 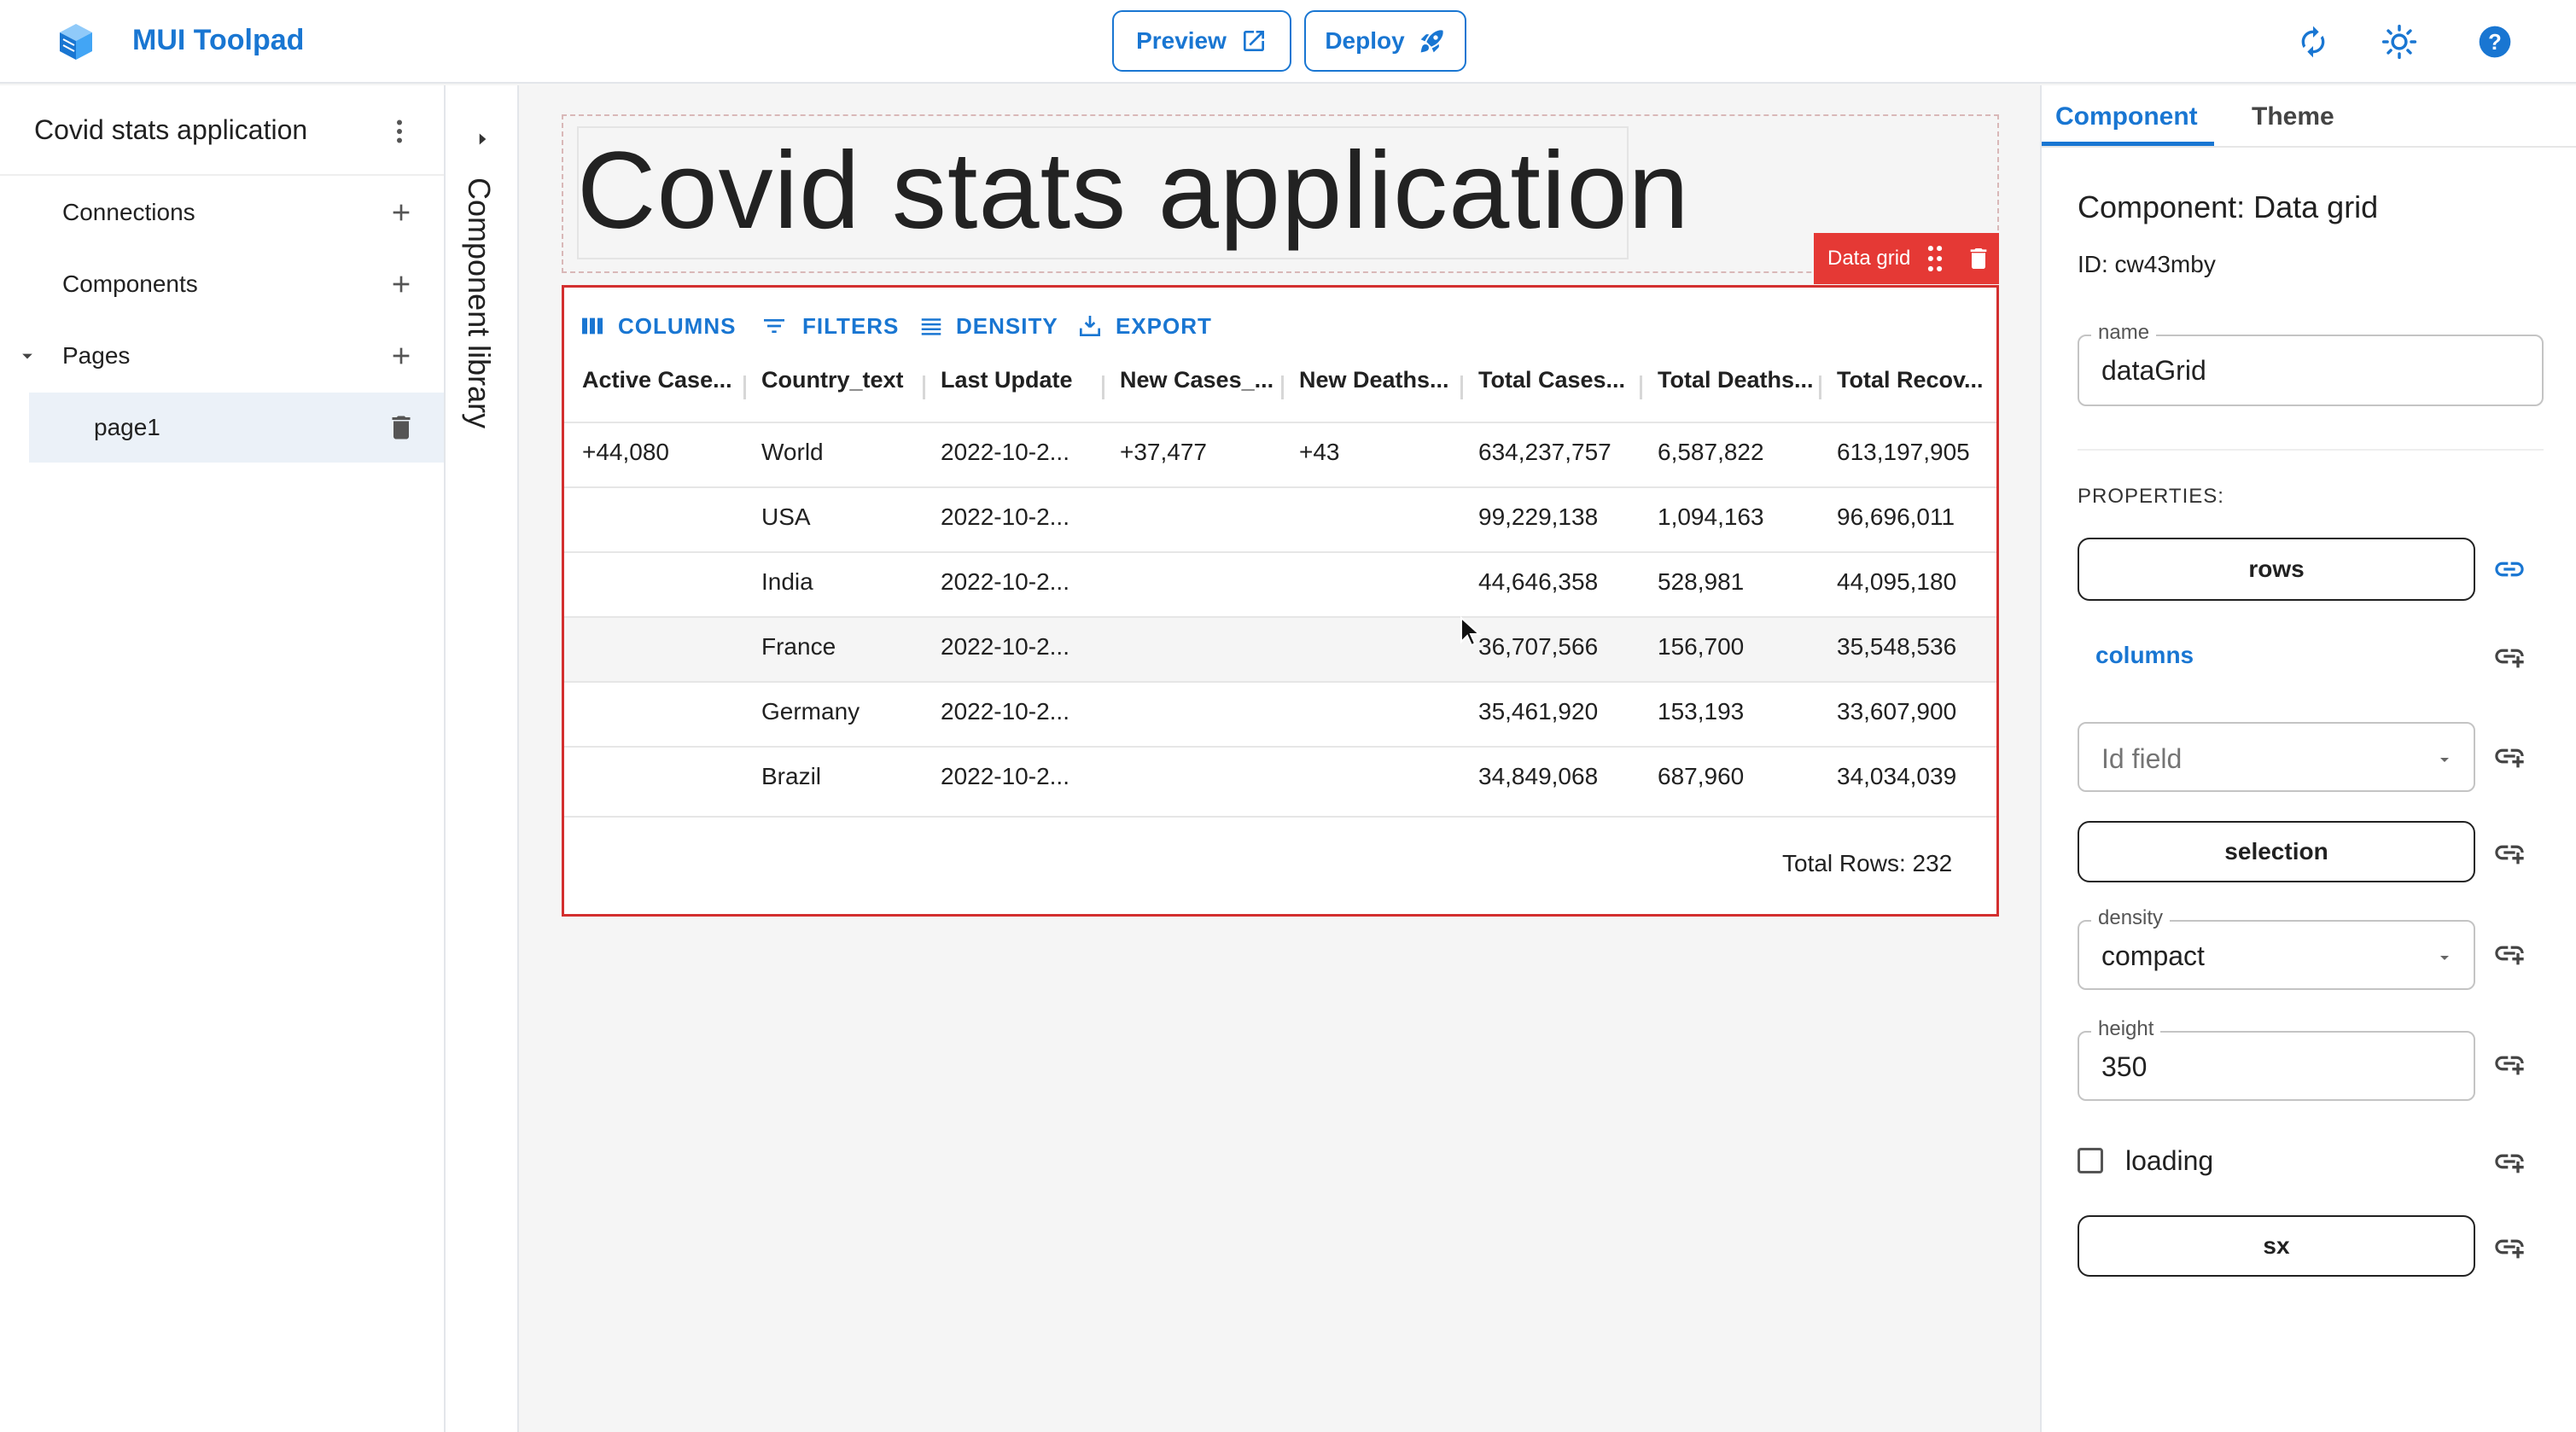 What do you see at coordinates (2276, 1246) in the screenshot?
I see `sx-binding-button: sx` at bounding box center [2276, 1246].